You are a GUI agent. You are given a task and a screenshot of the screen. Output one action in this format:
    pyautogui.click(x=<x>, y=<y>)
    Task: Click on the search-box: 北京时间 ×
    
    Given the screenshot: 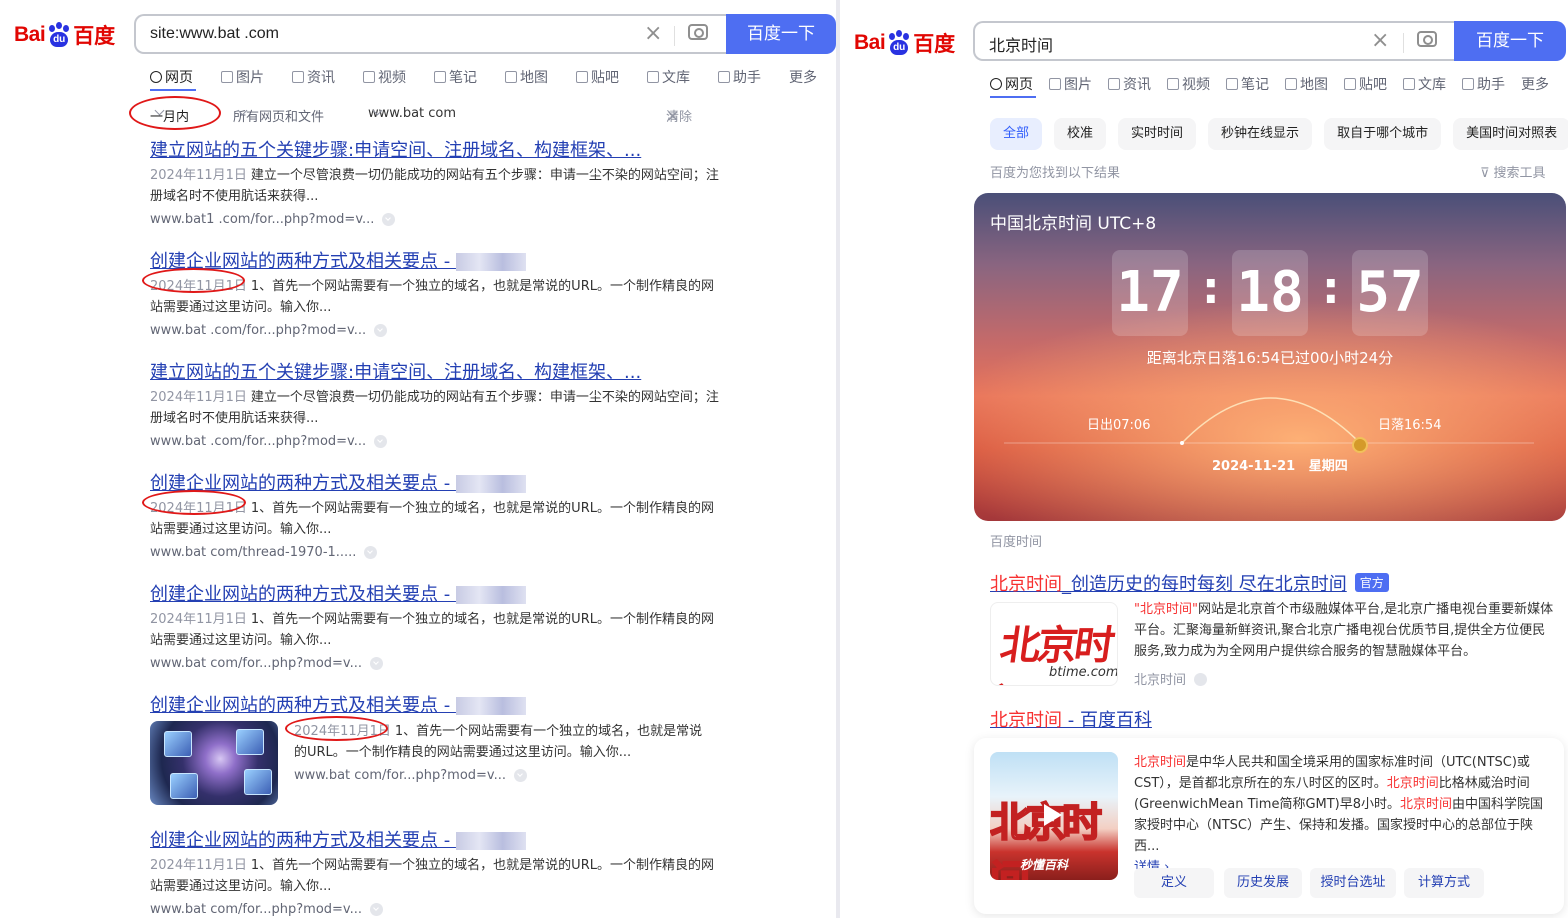 What is the action you would take?
    pyautogui.click(x=1213, y=41)
    